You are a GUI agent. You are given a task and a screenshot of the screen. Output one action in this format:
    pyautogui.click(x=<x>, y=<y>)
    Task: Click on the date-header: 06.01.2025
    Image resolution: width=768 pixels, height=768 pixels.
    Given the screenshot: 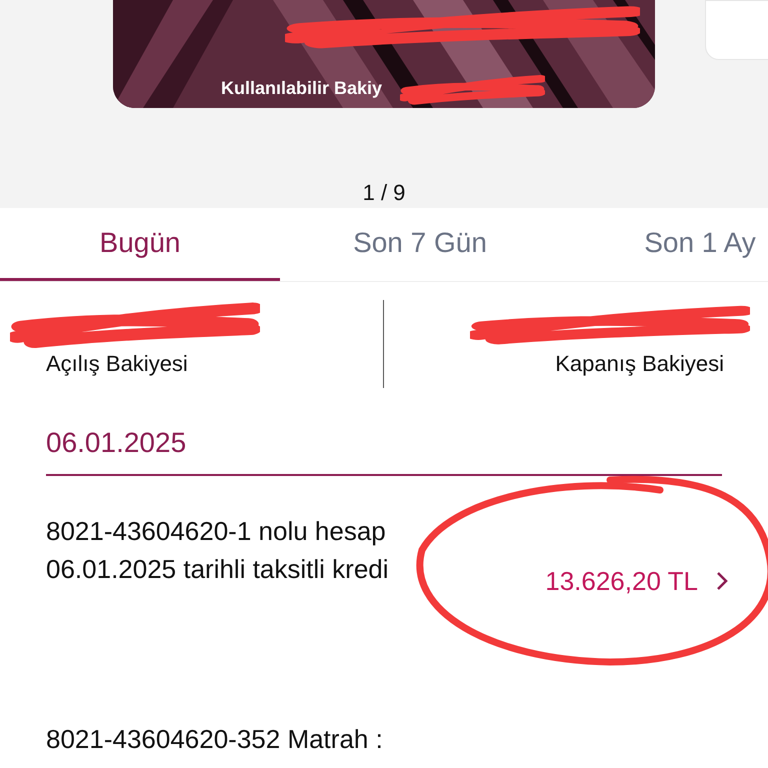 What is the action you would take?
    pyautogui.click(x=116, y=442)
    